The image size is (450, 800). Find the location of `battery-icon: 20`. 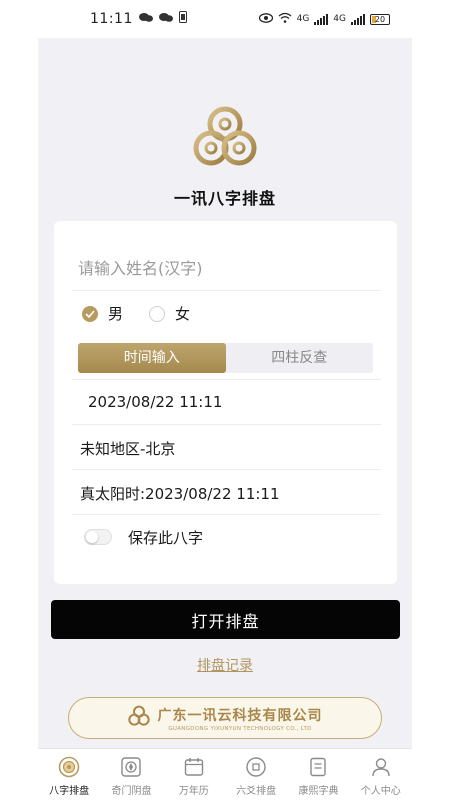

battery-icon: 20 is located at coordinates (380, 19).